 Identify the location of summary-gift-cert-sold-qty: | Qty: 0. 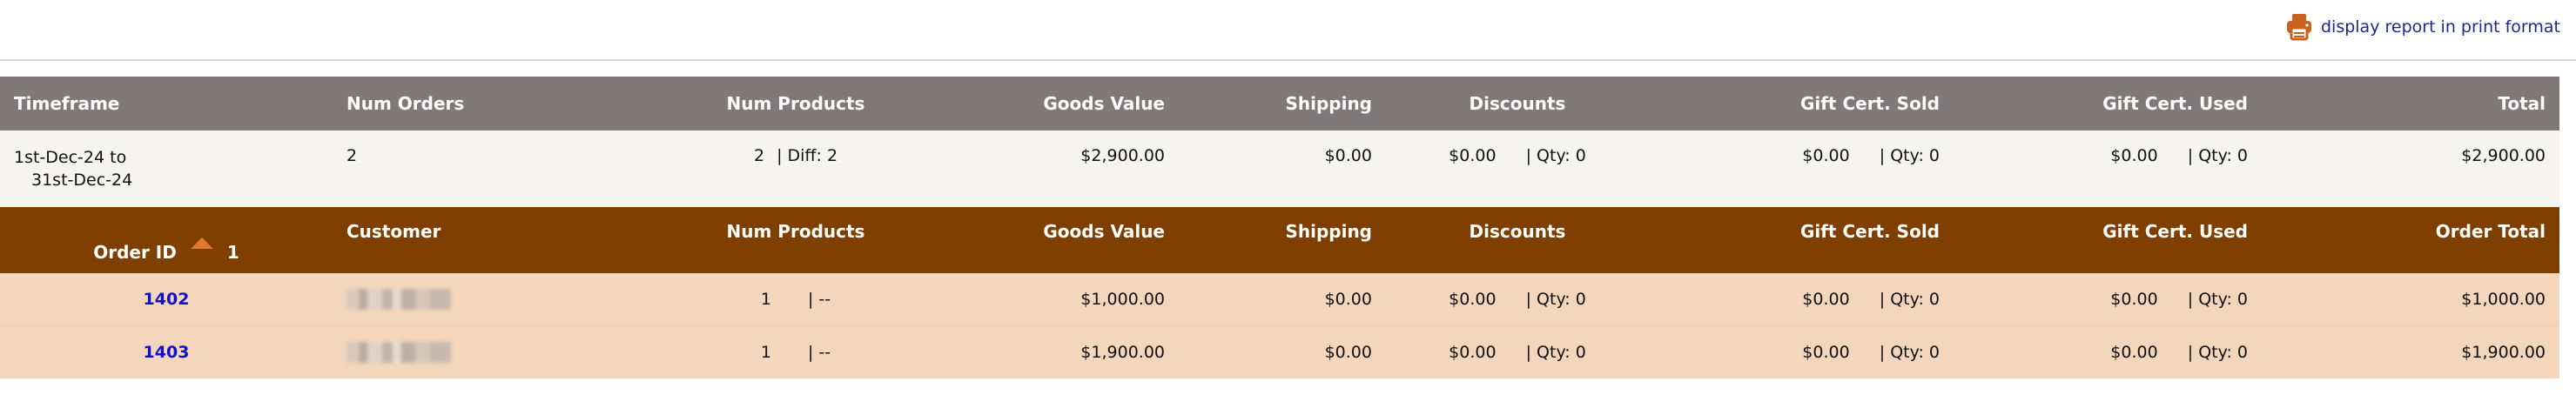
(1909, 155).